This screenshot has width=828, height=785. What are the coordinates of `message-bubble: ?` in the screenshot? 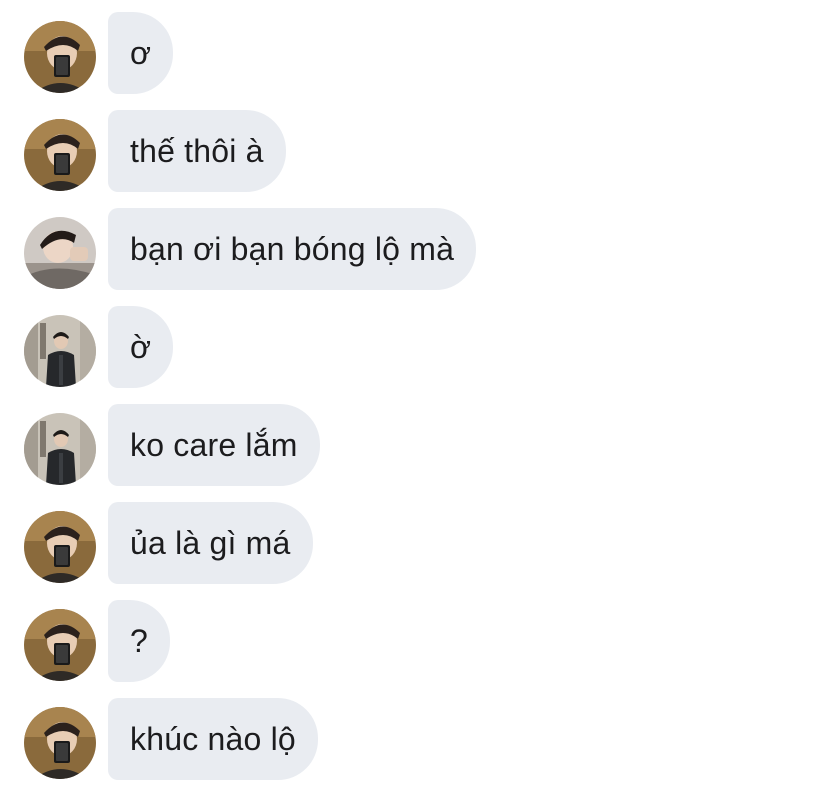 It's located at (139, 641).